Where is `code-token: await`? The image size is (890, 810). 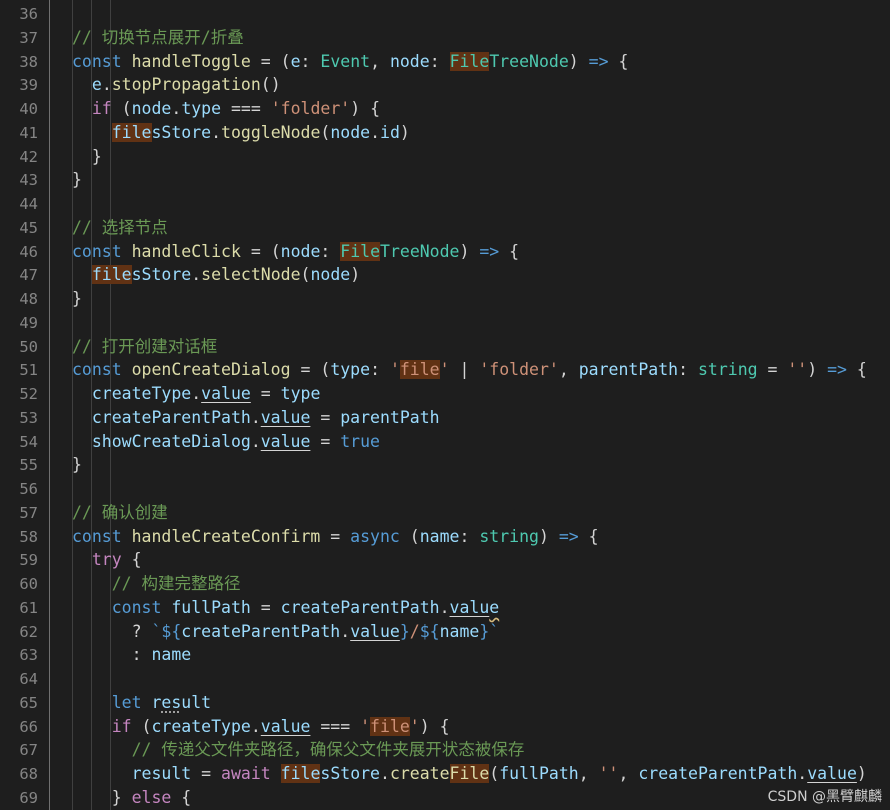 code-token: await is located at coordinates (246, 773).